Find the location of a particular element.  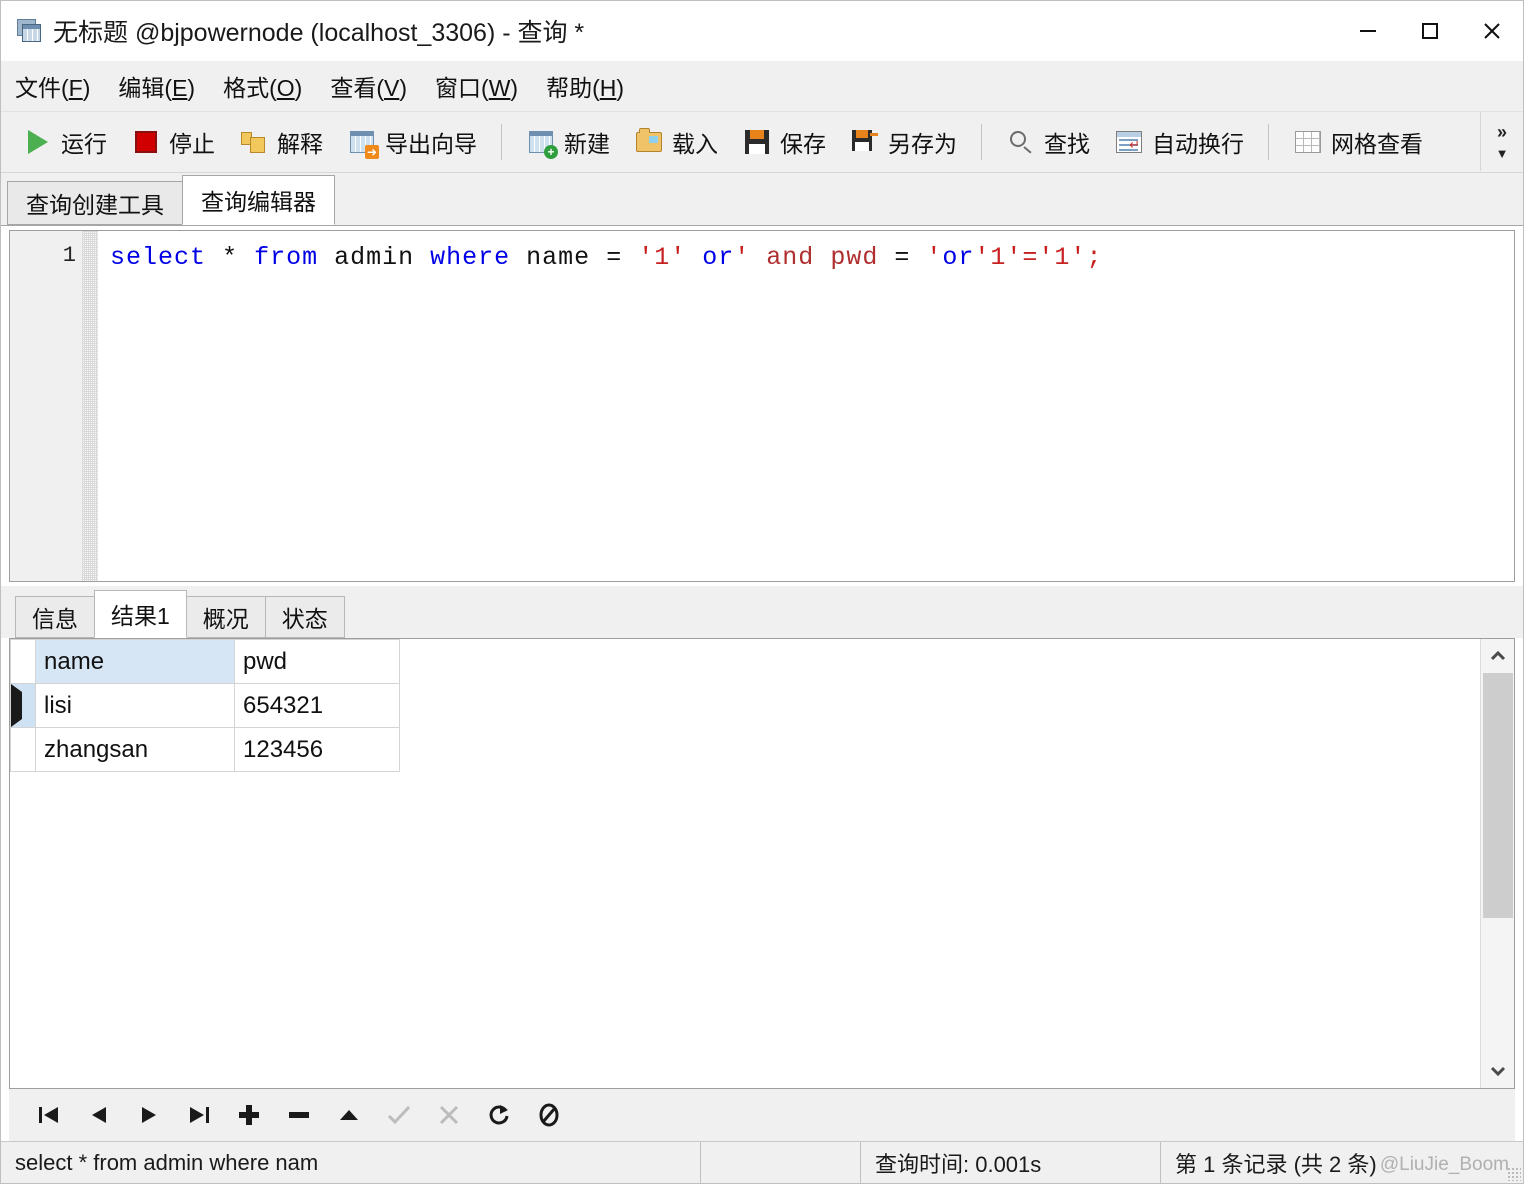

menu-item-file: 文件(F) is located at coordinates (59, 86).